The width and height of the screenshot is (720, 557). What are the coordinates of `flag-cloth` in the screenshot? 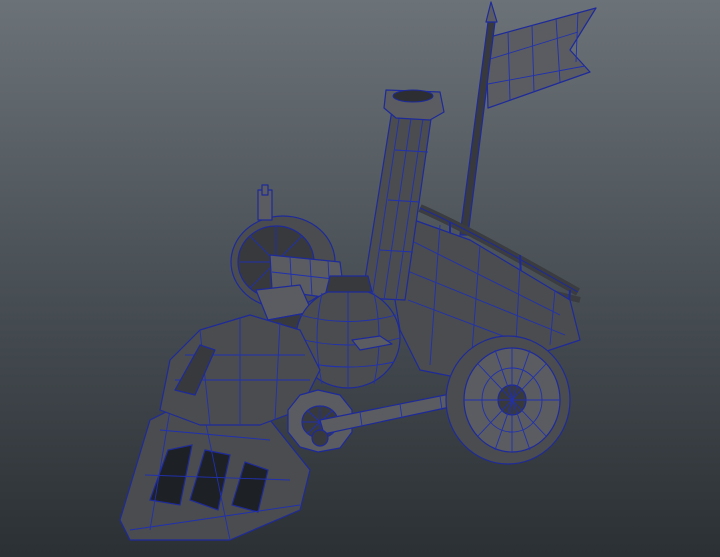 It's located at (541, 58).